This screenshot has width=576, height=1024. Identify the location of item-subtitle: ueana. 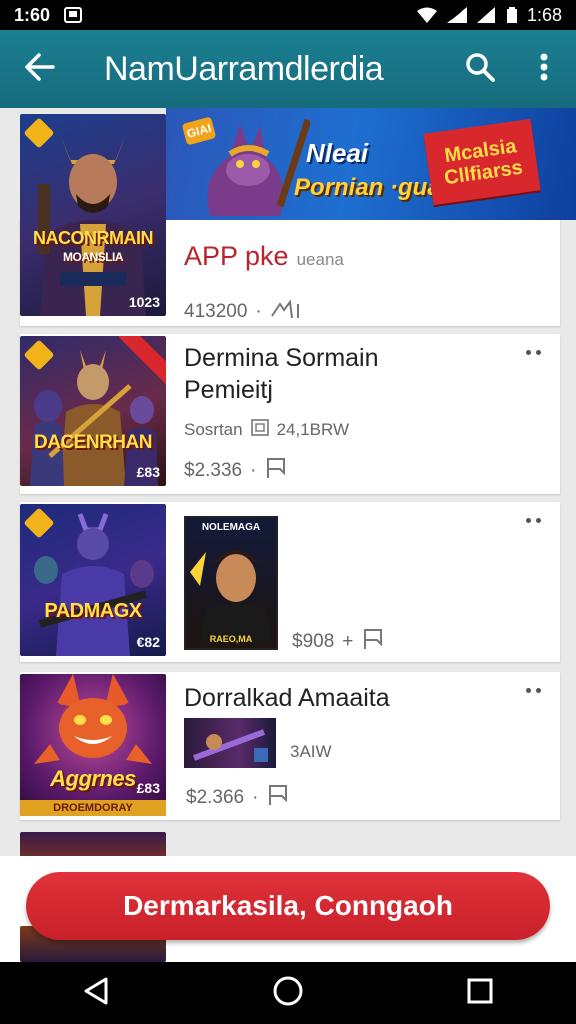
(320, 259).